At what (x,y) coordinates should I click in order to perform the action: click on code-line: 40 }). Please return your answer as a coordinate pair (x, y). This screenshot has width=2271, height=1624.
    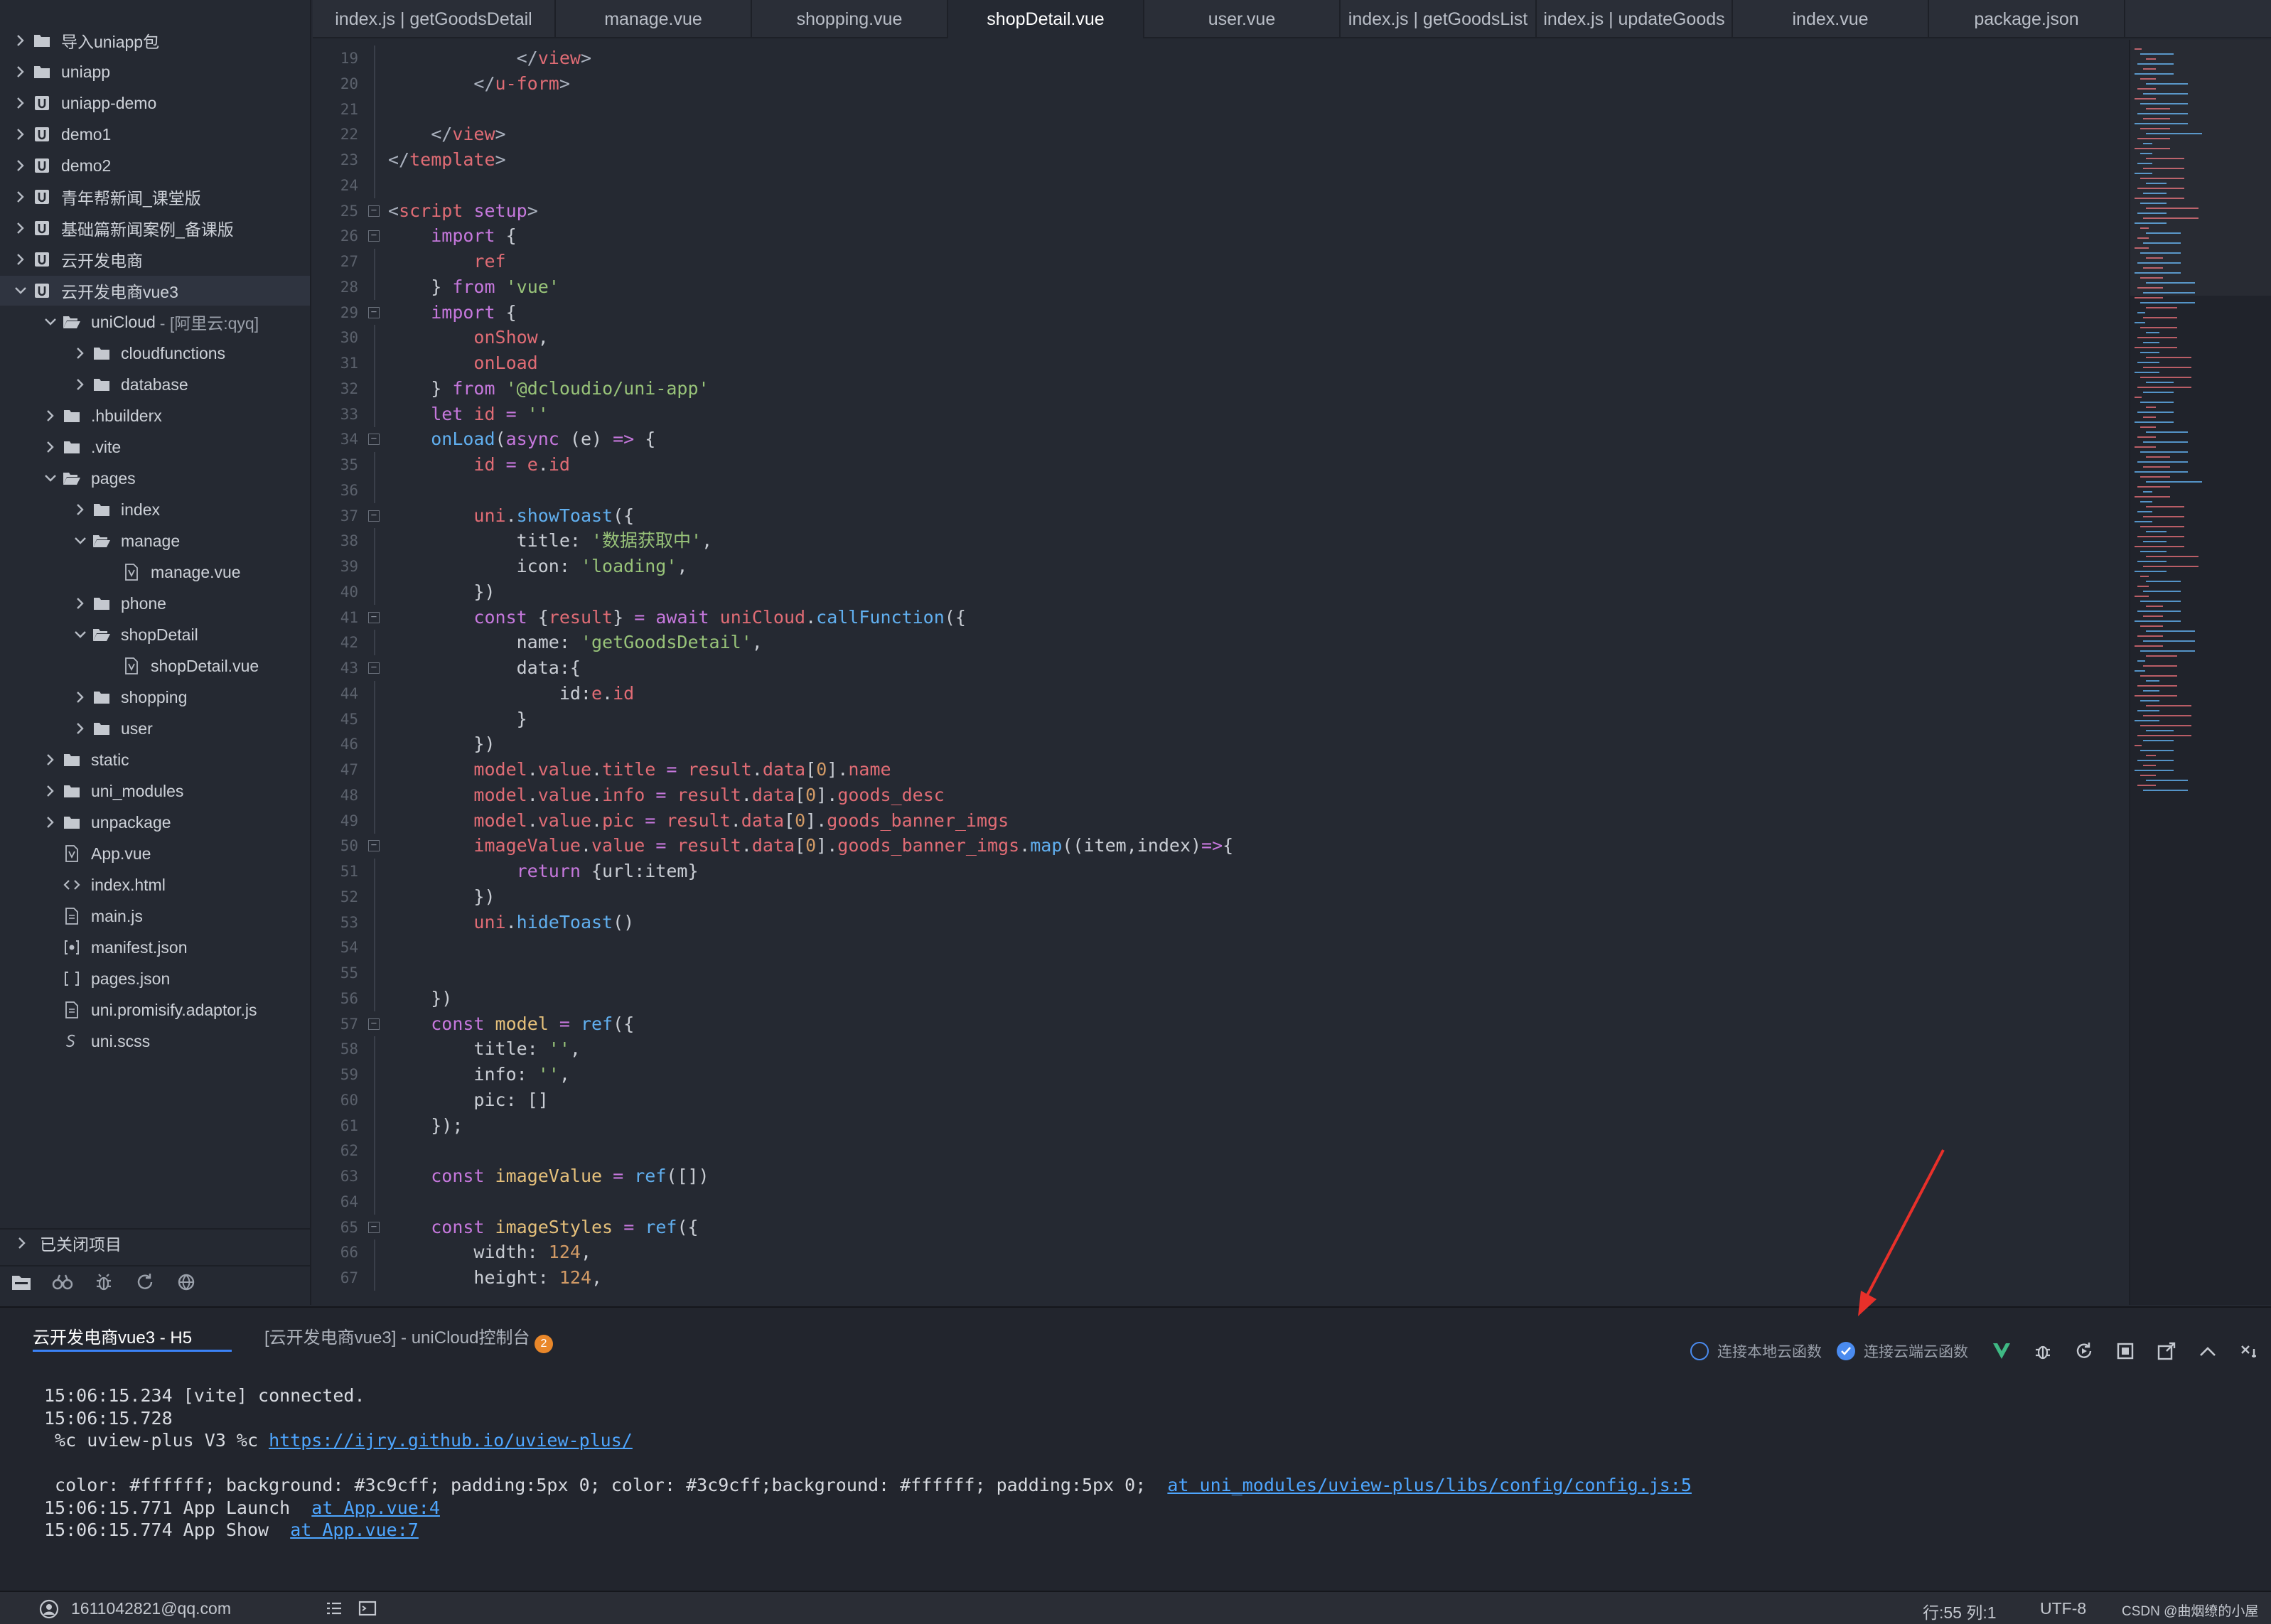
    Looking at the image, I should click on (1221, 592).